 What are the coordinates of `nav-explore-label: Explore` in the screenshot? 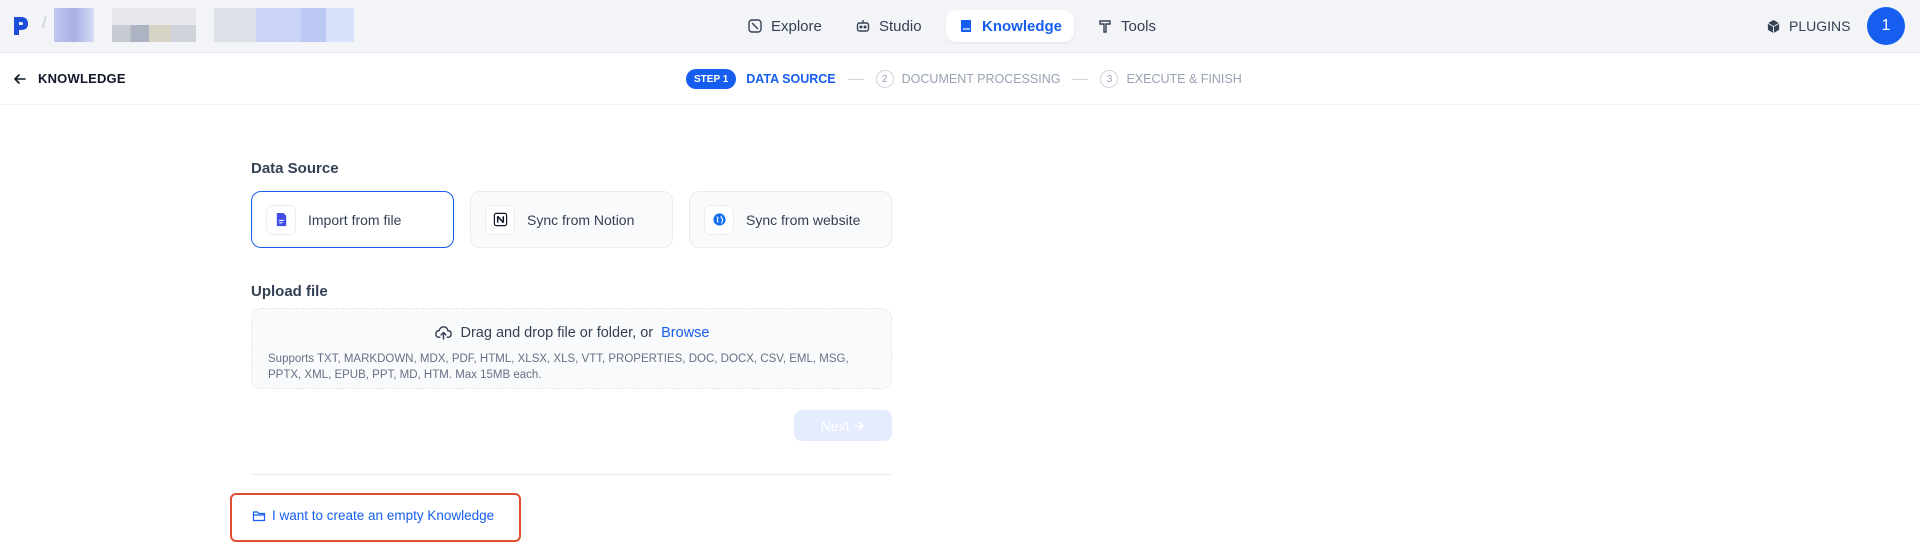 It's located at (796, 26).